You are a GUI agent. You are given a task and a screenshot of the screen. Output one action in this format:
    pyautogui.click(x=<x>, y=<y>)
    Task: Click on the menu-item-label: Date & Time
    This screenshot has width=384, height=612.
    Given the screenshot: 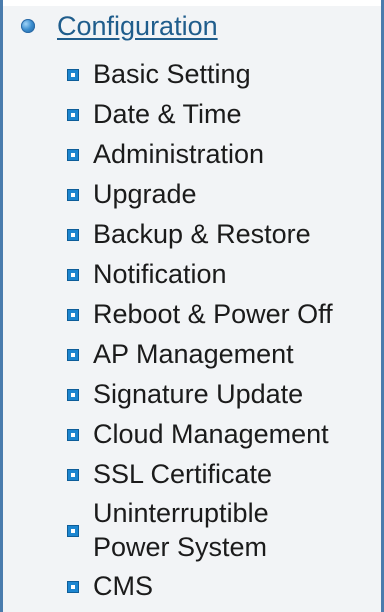 What is the action you would take?
    pyautogui.click(x=167, y=114)
    